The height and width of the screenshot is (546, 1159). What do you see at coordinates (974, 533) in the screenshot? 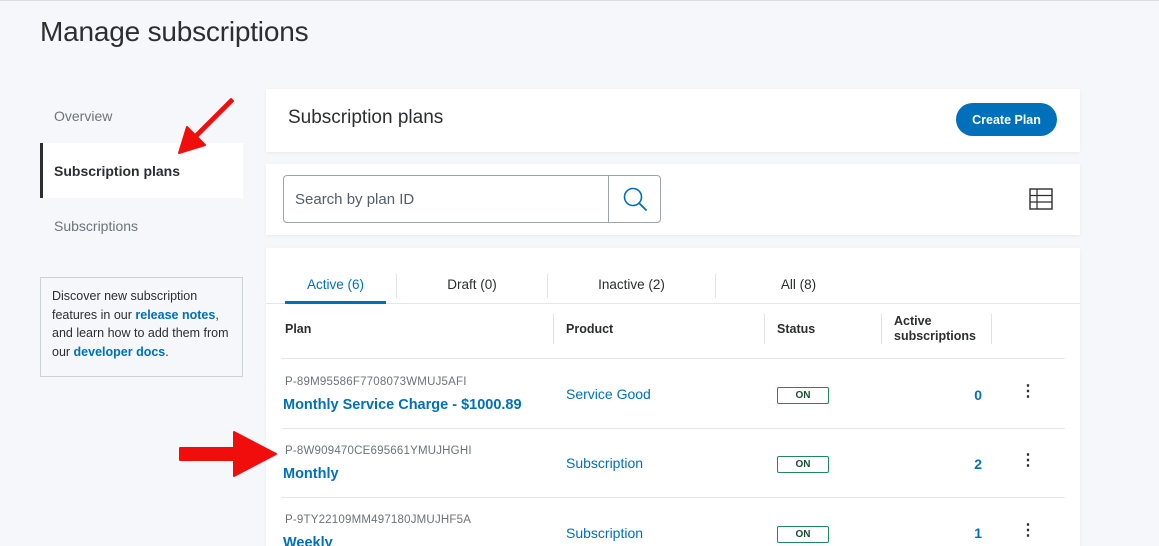
I see `active-subscriptions-count: 1` at bounding box center [974, 533].